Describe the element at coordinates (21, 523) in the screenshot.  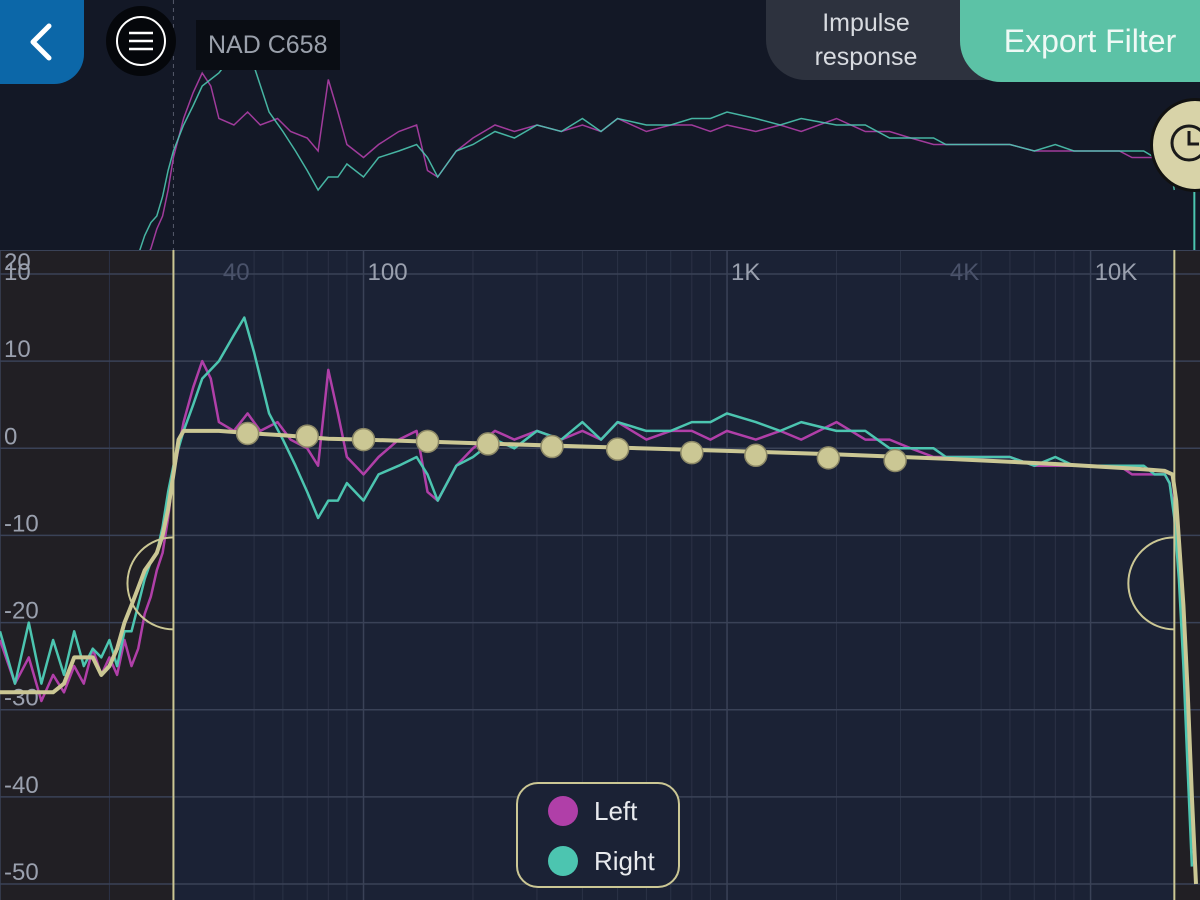
I see `y-tick-label: -10` at that location.